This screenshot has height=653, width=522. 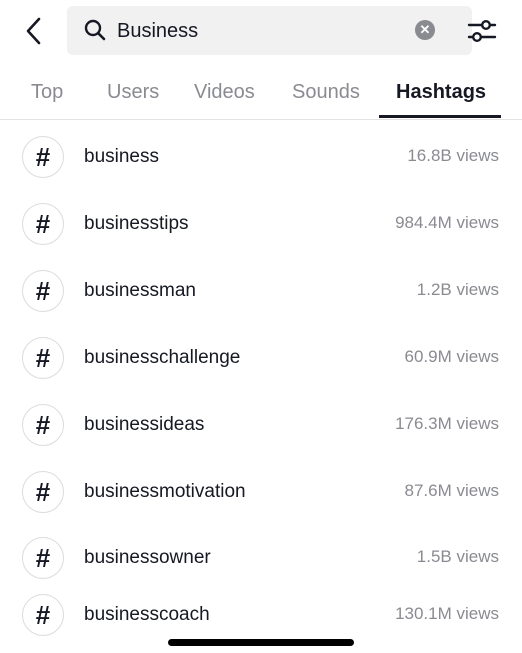 I want to click on top-bar: Business ✕, so click(x=261, y=31).